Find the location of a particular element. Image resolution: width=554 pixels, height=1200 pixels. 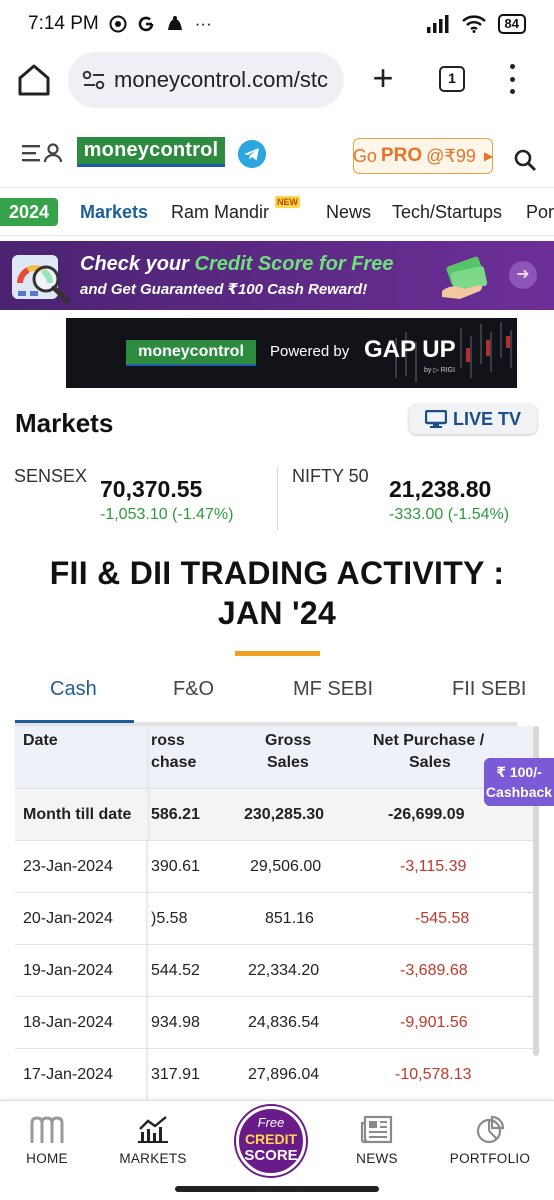

nifty-change: -333.00 (-1.54%) is located at coordinates (449, 514).